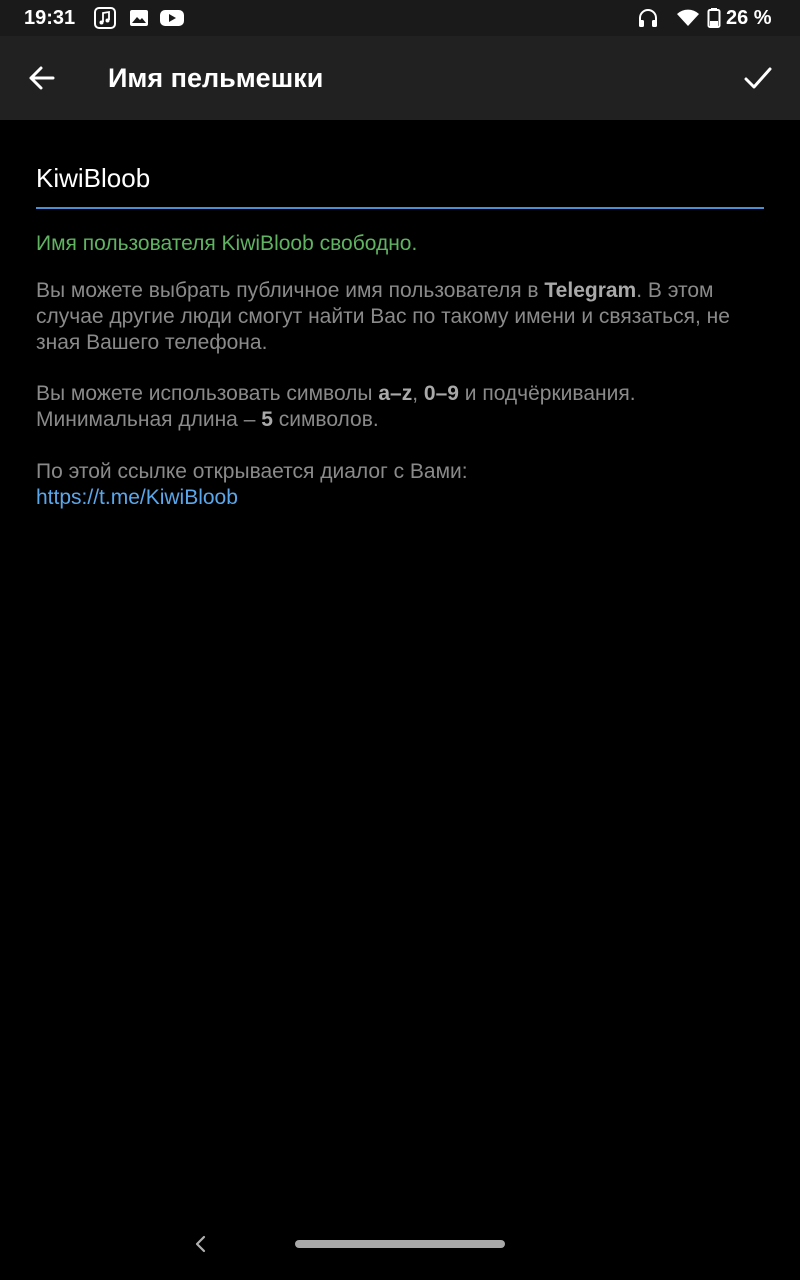  What do you see at coordinates (714, 18) in the screenshot?
I see `battery-icon` at bounding box center [714, 18].